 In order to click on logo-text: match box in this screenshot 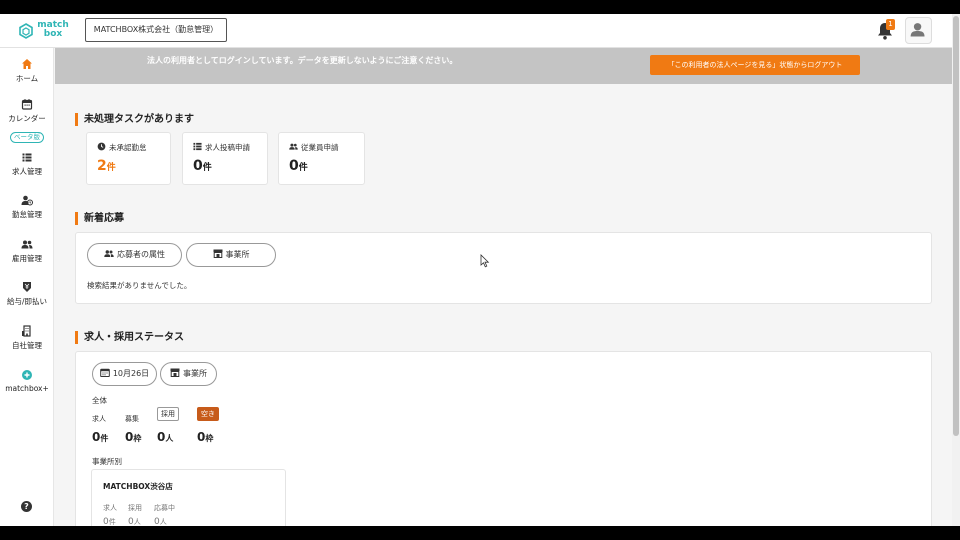, I will do `click(53, 30)`.